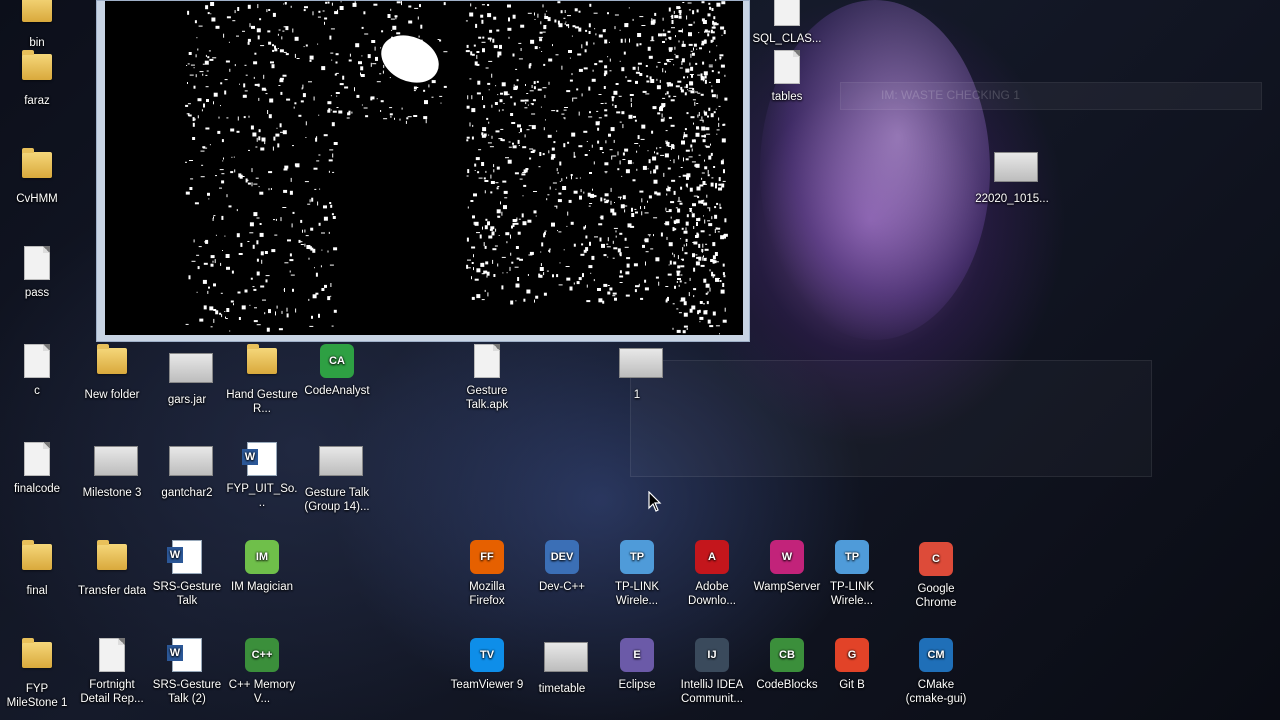 Image resolution: width=1280 pixels, height=720 pixels. I want to click on desktop-icon-codeanalyst: CA CodeAnalyst, so click(337, 370).